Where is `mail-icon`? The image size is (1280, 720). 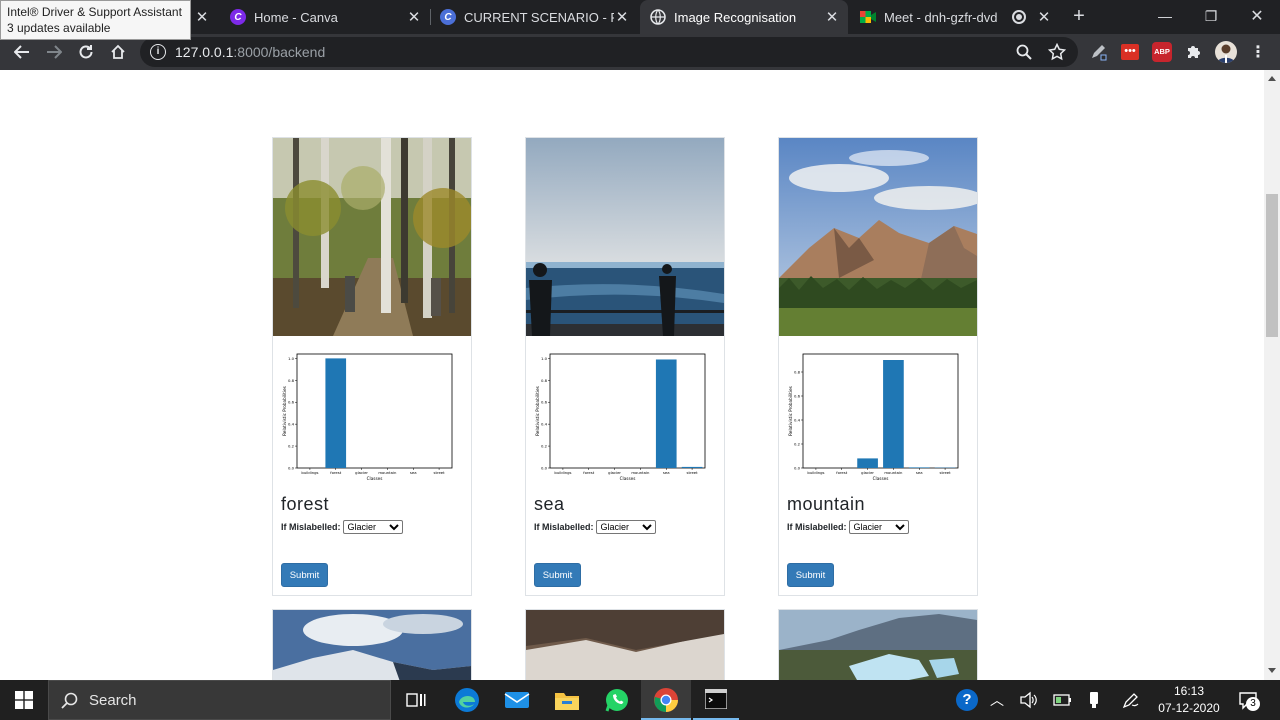 mail-icon is located at coordinates (517, 700).